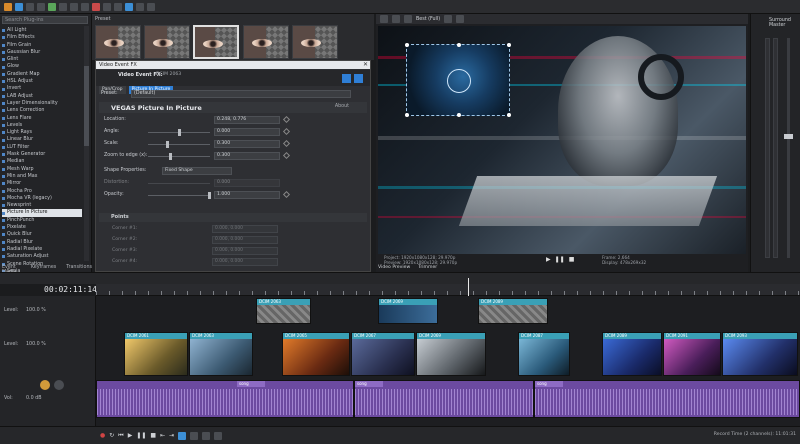  Describe the element at coordinates (162, 435) in the screenshot. I see `go-to-start-icon: ⇤` at that location.